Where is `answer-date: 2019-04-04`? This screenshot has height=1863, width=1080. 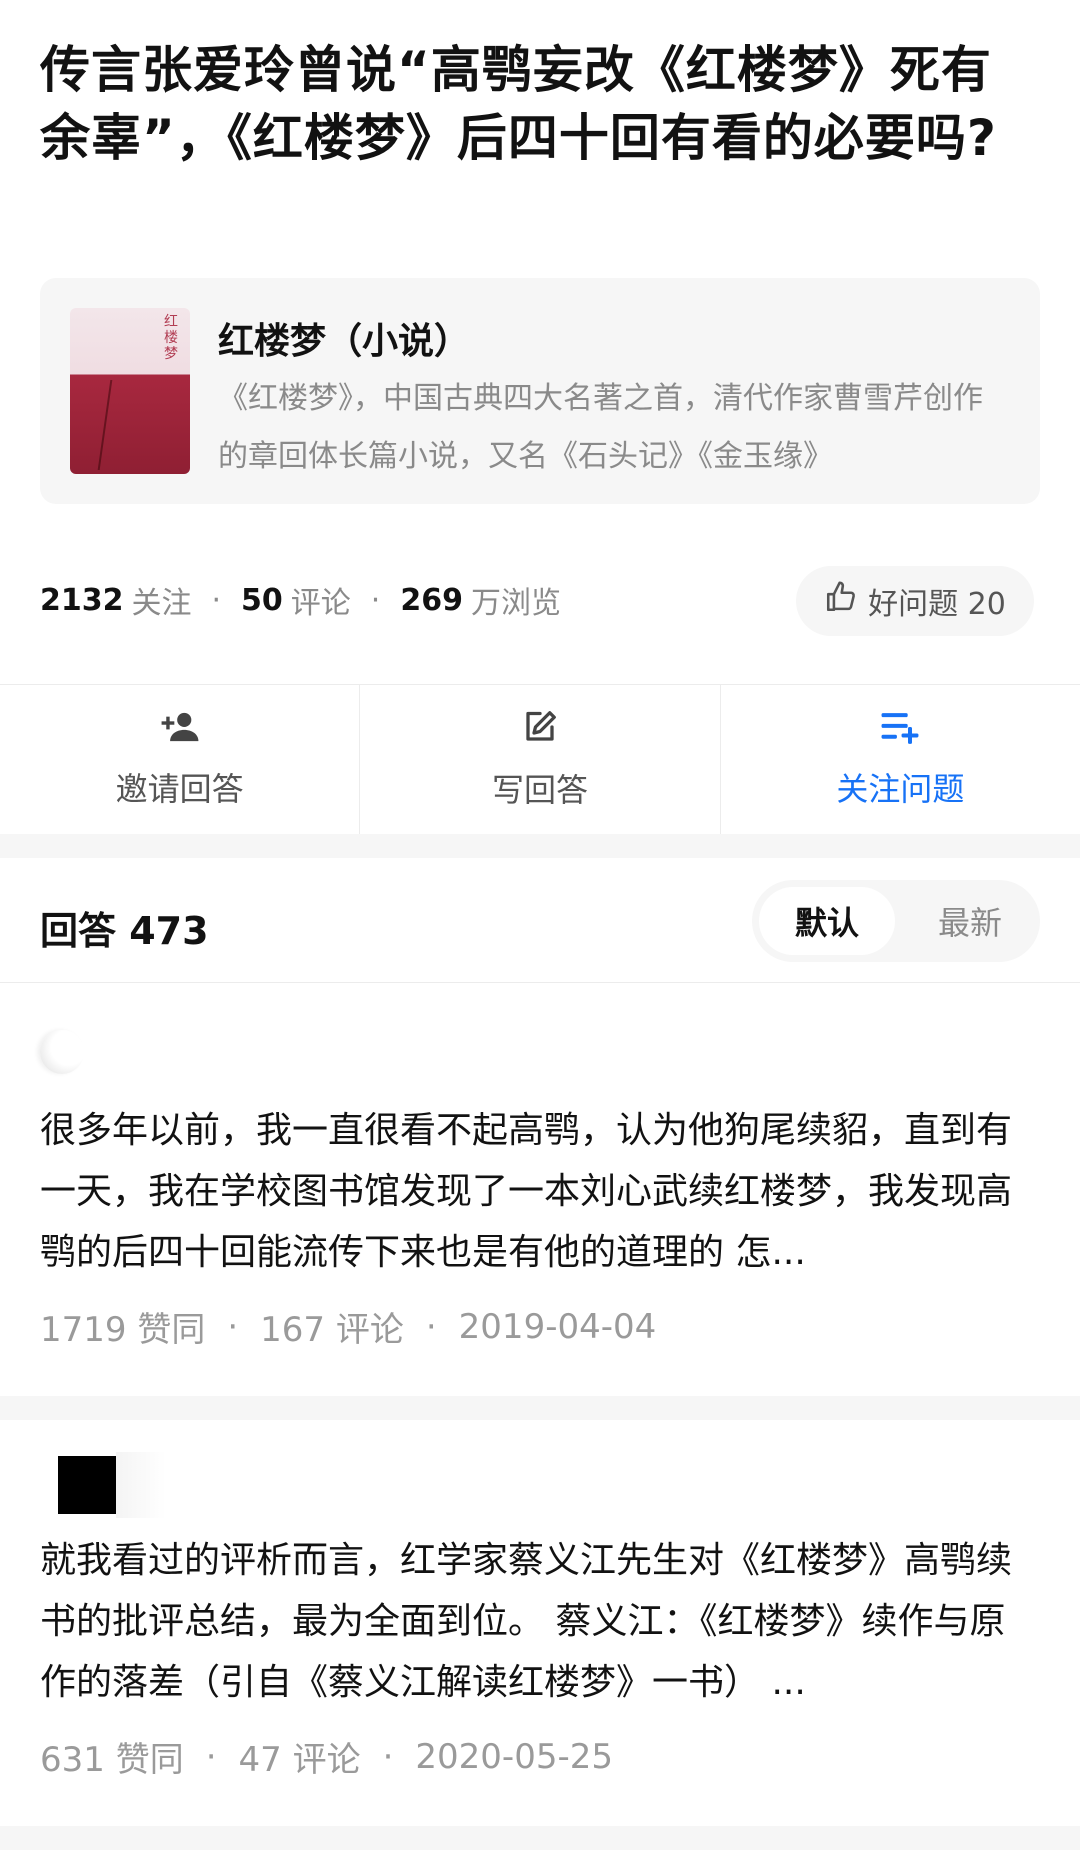 answer-date: 2019-04-04 is located at coordinates (557, 1326).